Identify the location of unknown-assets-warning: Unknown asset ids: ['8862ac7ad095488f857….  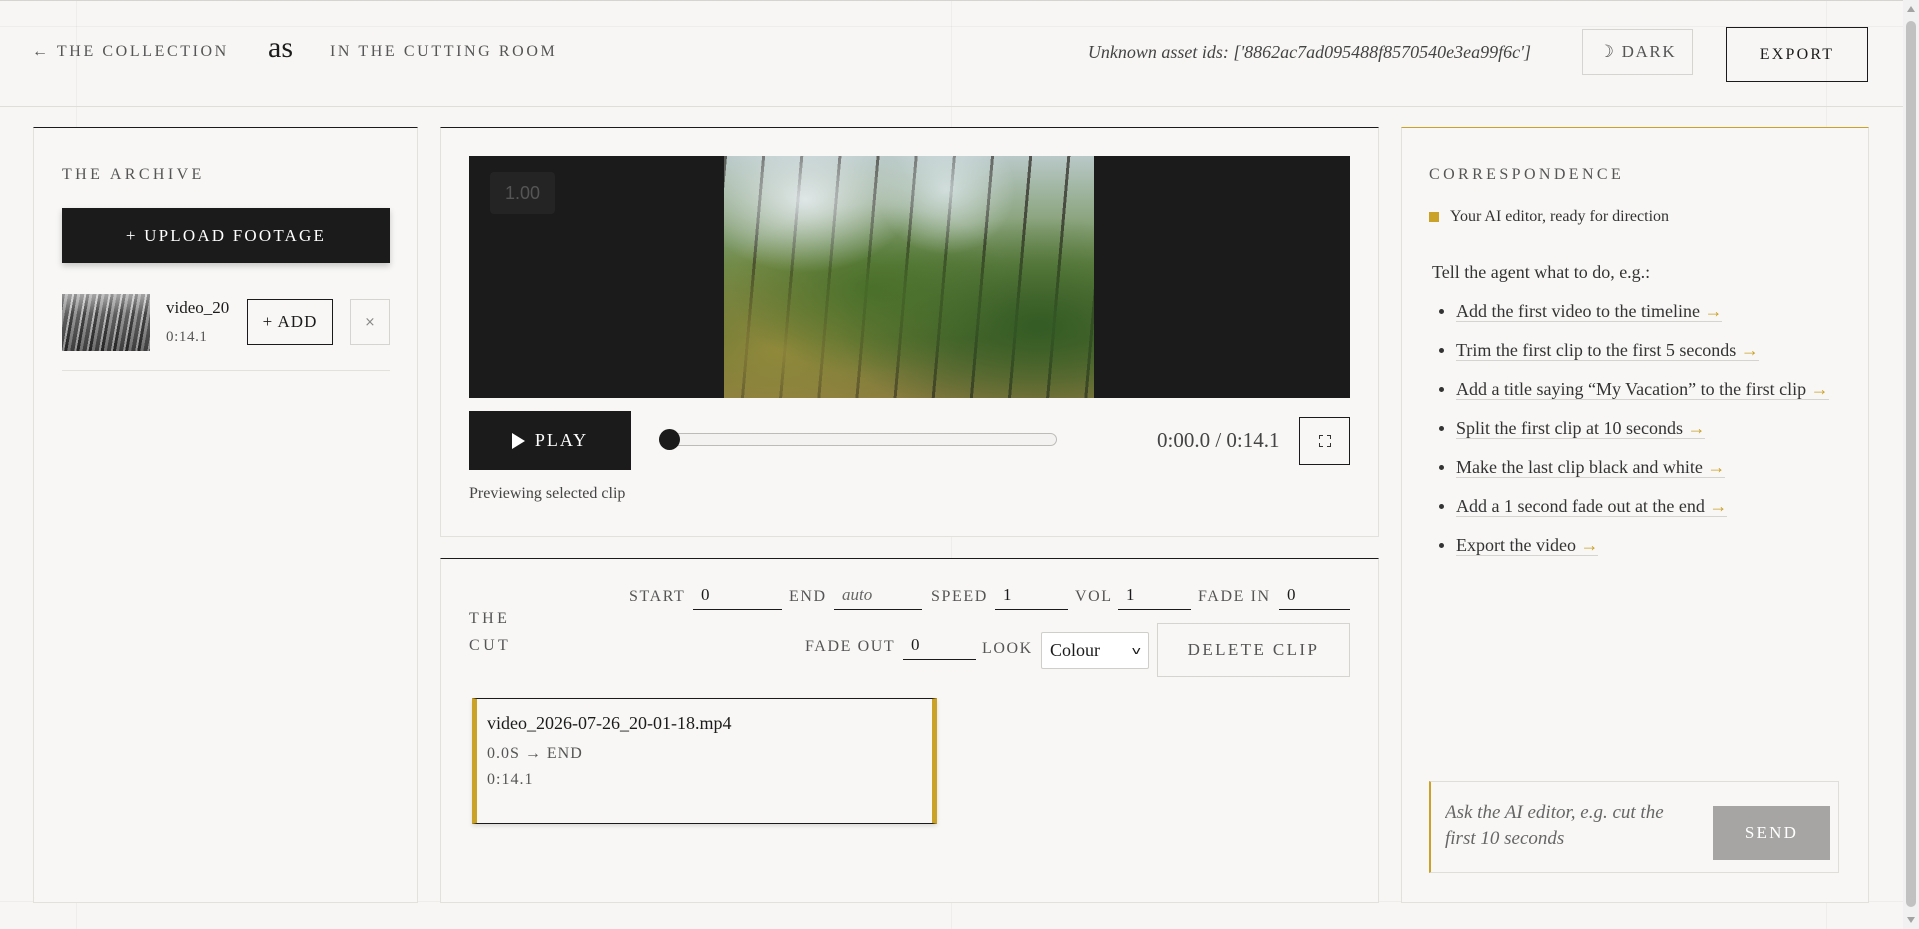
(1309, 52).